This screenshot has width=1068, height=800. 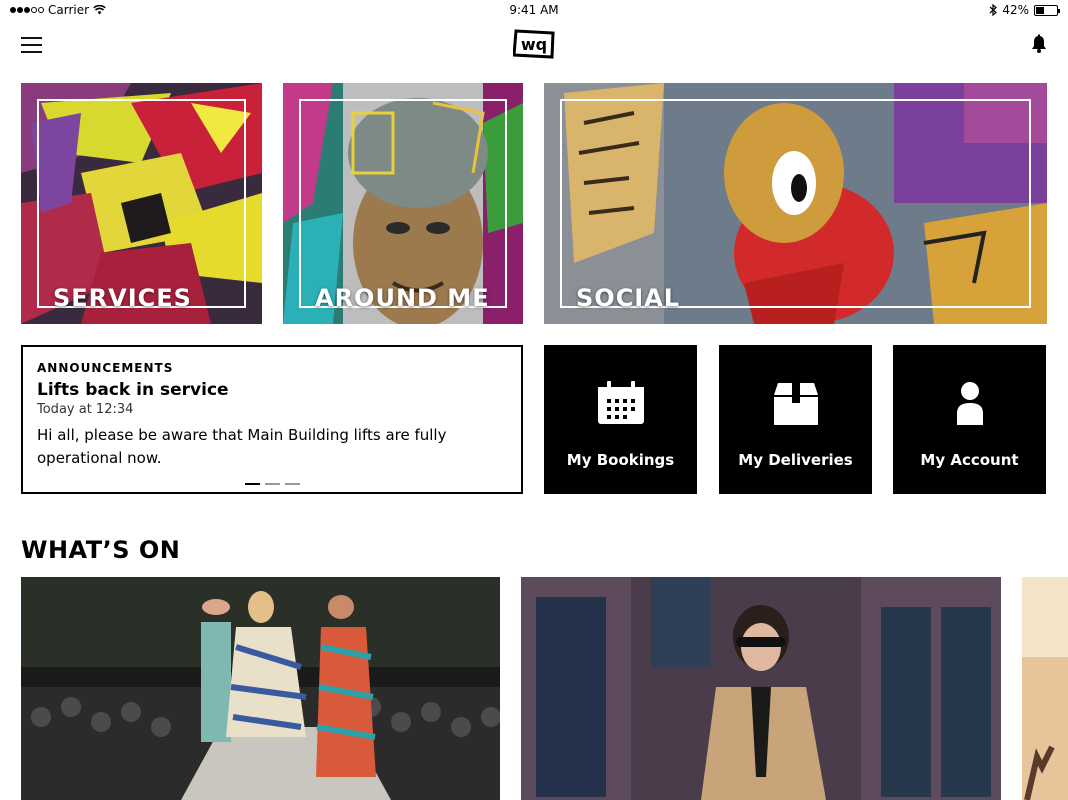 I want to click on bell-icon, so click(x=1039, y=44).